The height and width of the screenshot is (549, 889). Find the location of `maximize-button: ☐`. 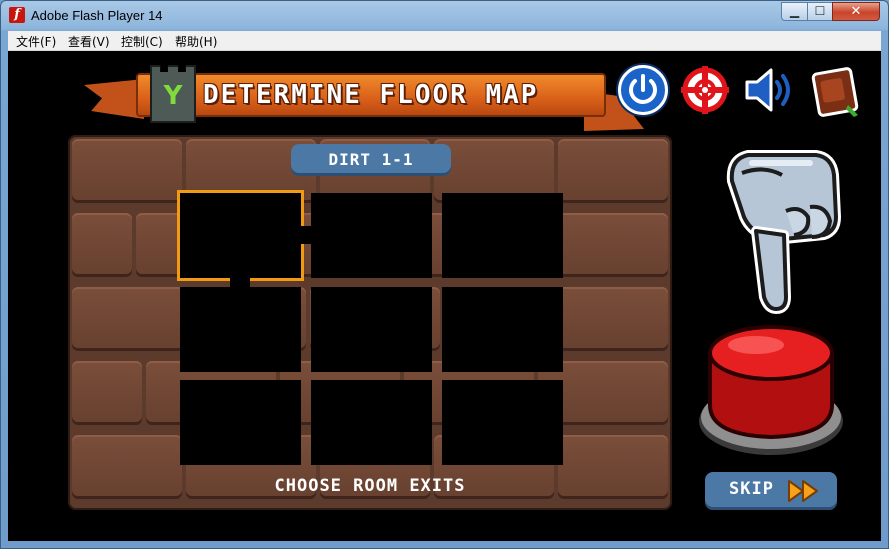

maximize-button: ☐ is located at coordinates (820, 11).